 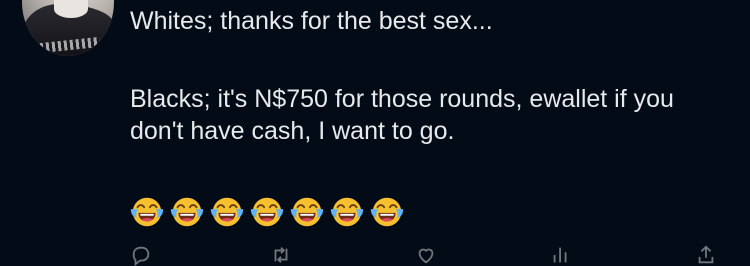 I want to click on share-icon, so click(x=706, y=254).